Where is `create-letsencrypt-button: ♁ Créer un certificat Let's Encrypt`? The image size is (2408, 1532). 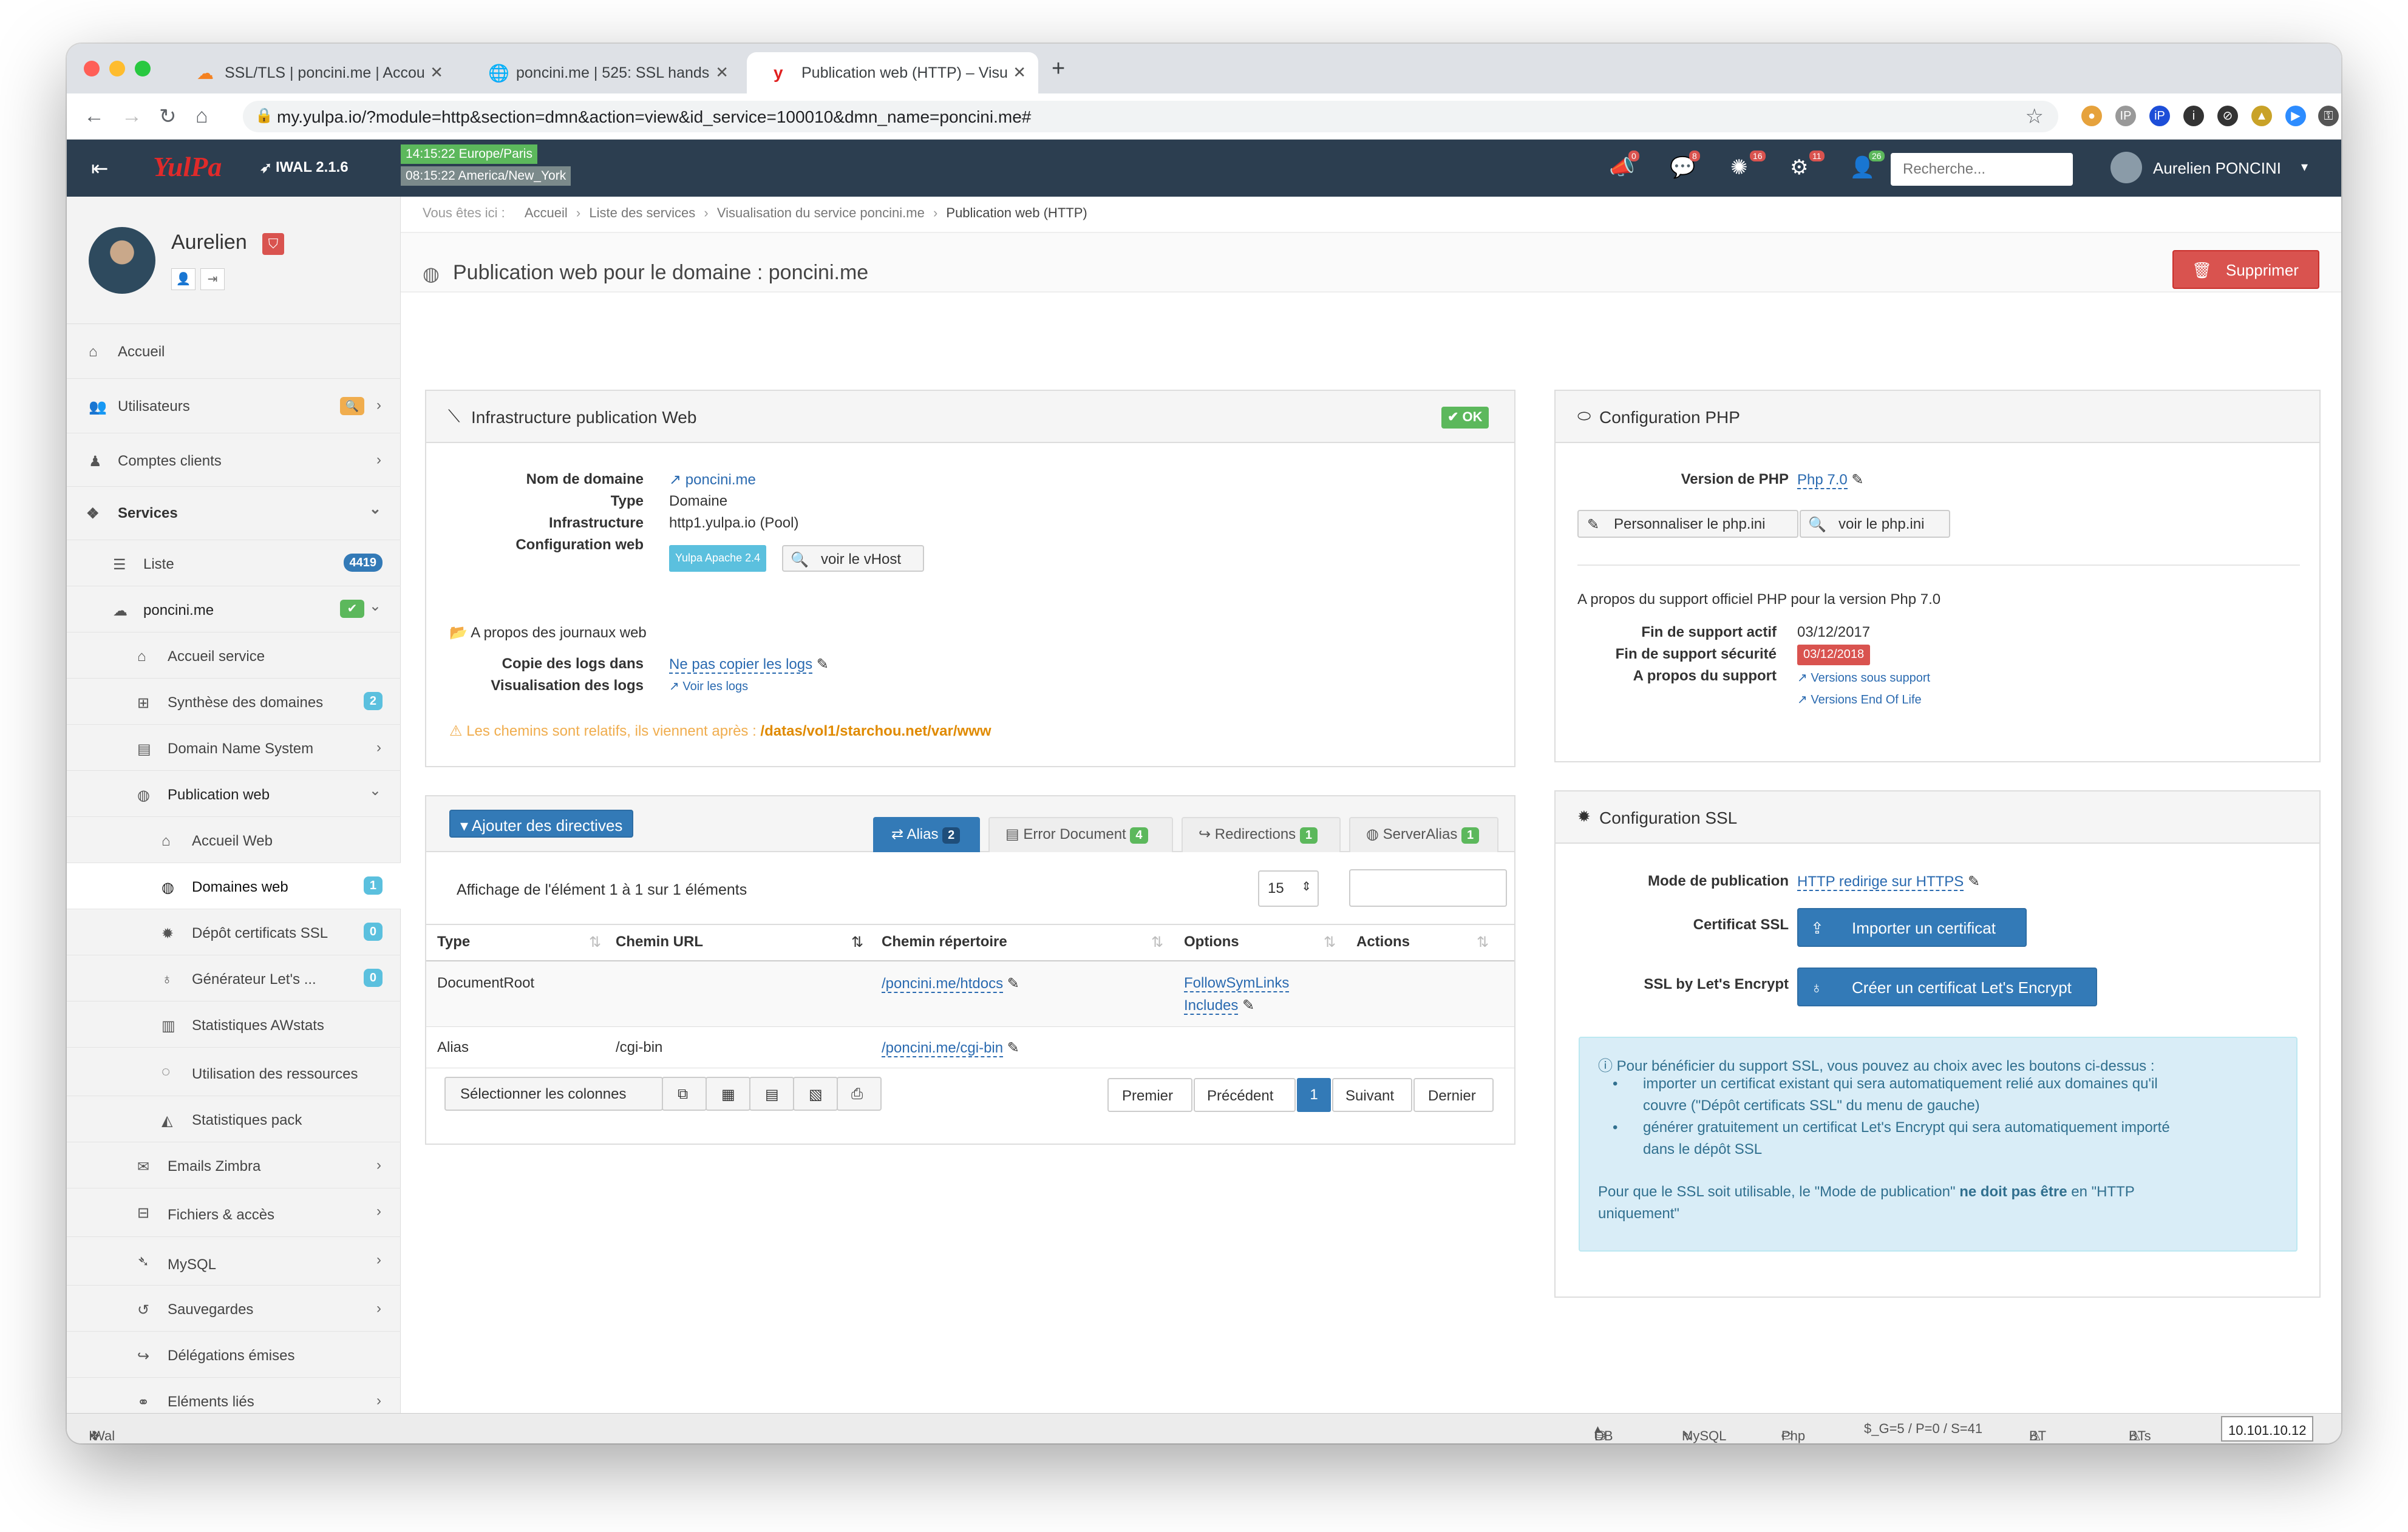
create-letsencrypt-button: ♁ Créer un certificat Let's Encrypt is located at coordinates (1947, 987).